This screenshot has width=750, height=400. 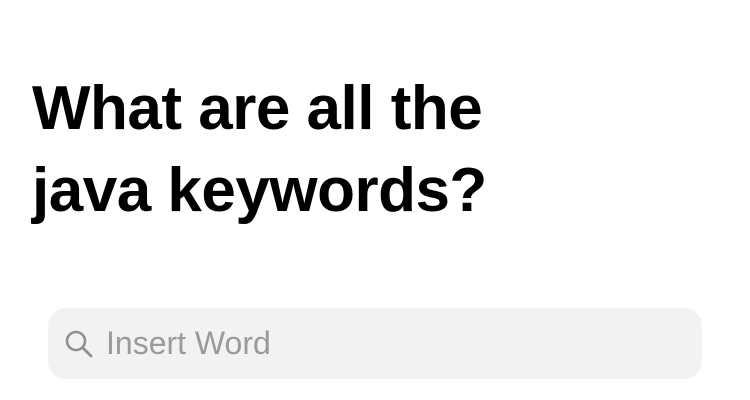 What do you see at coordinates (404, 343) in the screenshot?
I see `search-input` at bounding box center [404, 343].